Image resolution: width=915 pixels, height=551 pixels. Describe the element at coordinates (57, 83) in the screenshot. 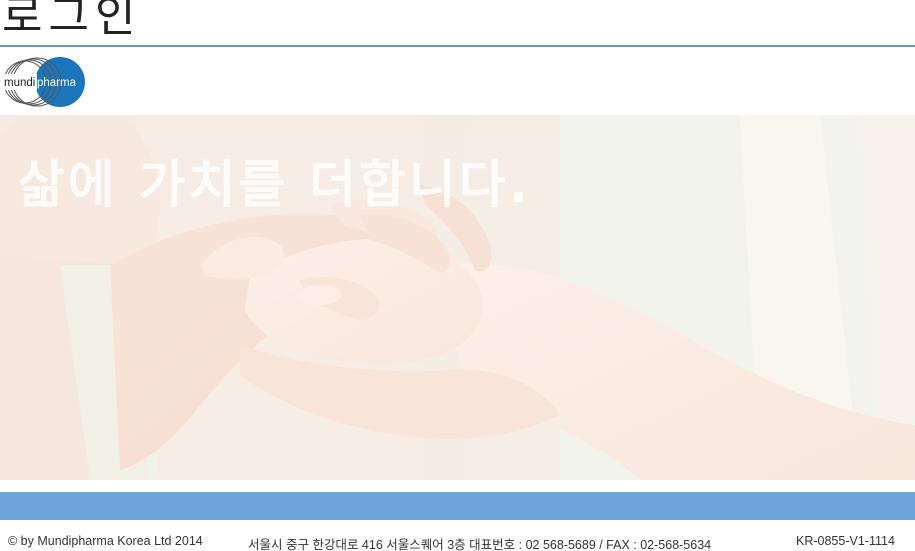

I see `logo-text-pharma: pharma` at that location.